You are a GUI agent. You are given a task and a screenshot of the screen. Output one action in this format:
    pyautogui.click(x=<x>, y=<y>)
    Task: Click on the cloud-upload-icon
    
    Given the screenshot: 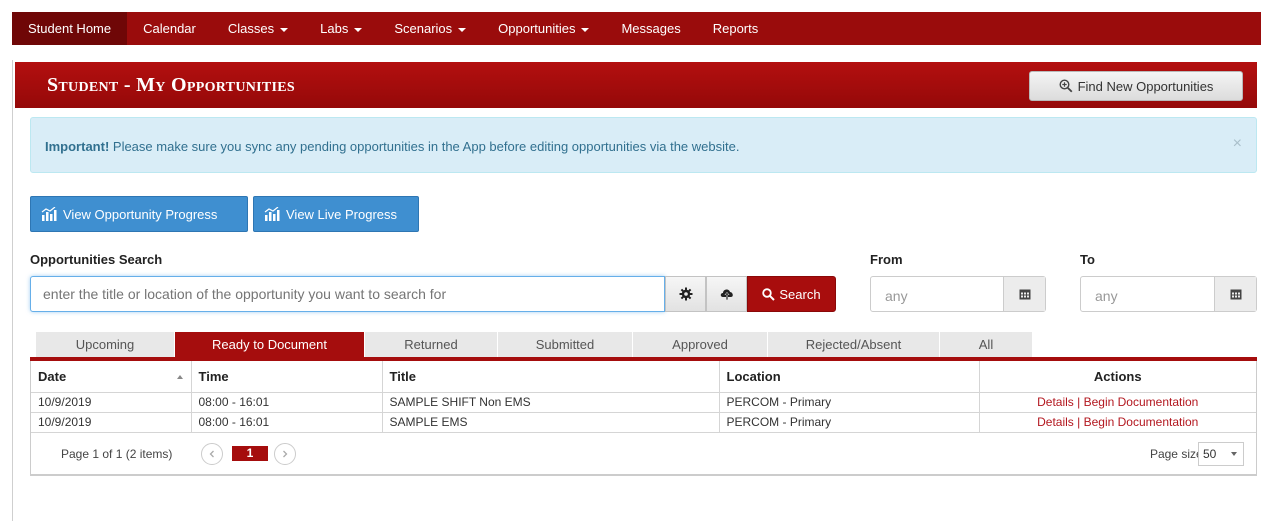 What is the action you would take?
    pyautogui.click(x=726, y=294)
    